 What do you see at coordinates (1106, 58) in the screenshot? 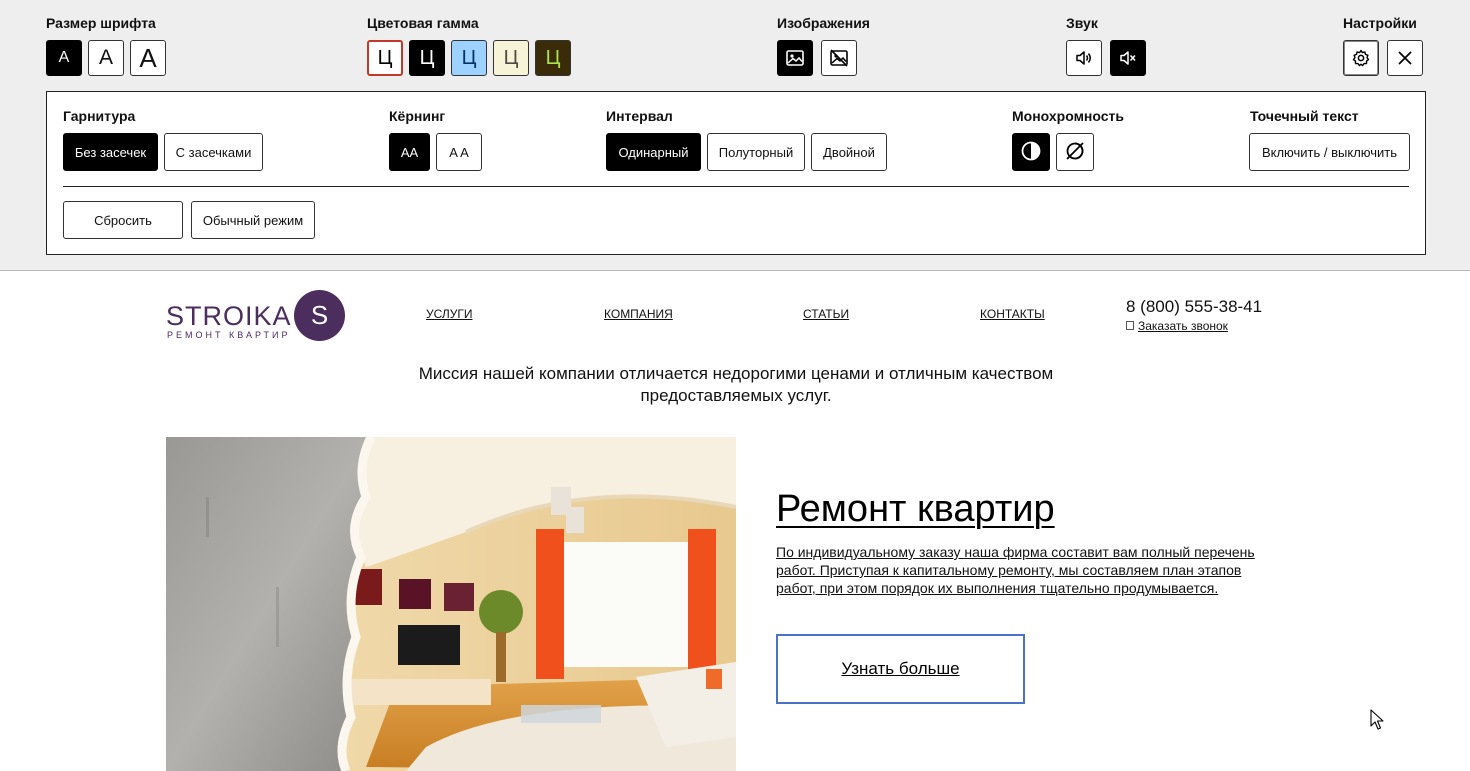
I see `sound-buttons` at bounding box center [1106, 58].